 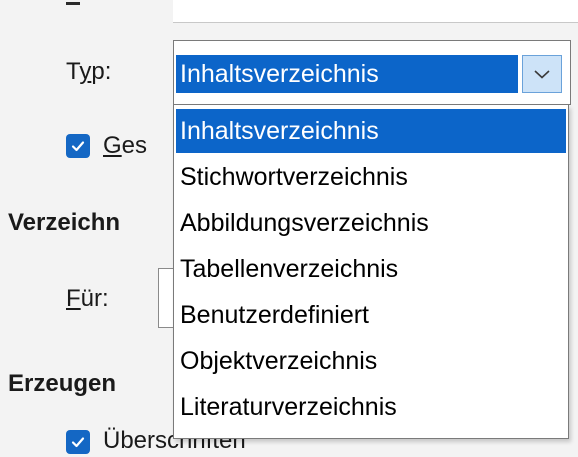 I want to click on dropdown-option: Tabellenverzeichnis, so click(x=371, y=269).